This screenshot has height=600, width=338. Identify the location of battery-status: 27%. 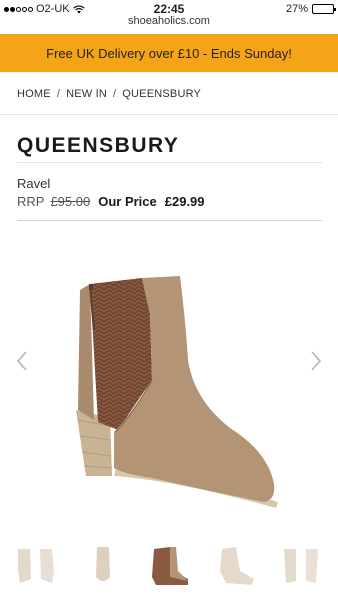
(310, 9).